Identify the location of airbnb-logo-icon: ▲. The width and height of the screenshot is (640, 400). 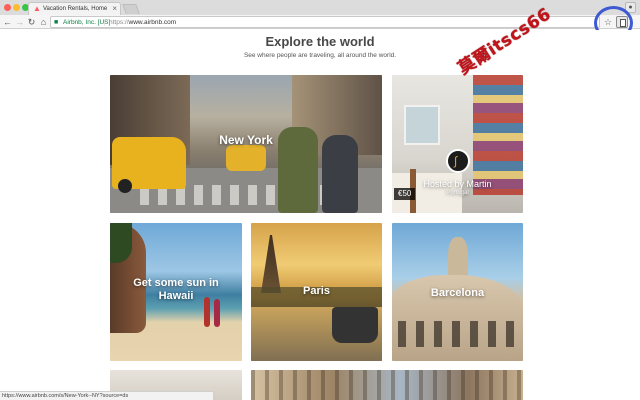
(37, 8).